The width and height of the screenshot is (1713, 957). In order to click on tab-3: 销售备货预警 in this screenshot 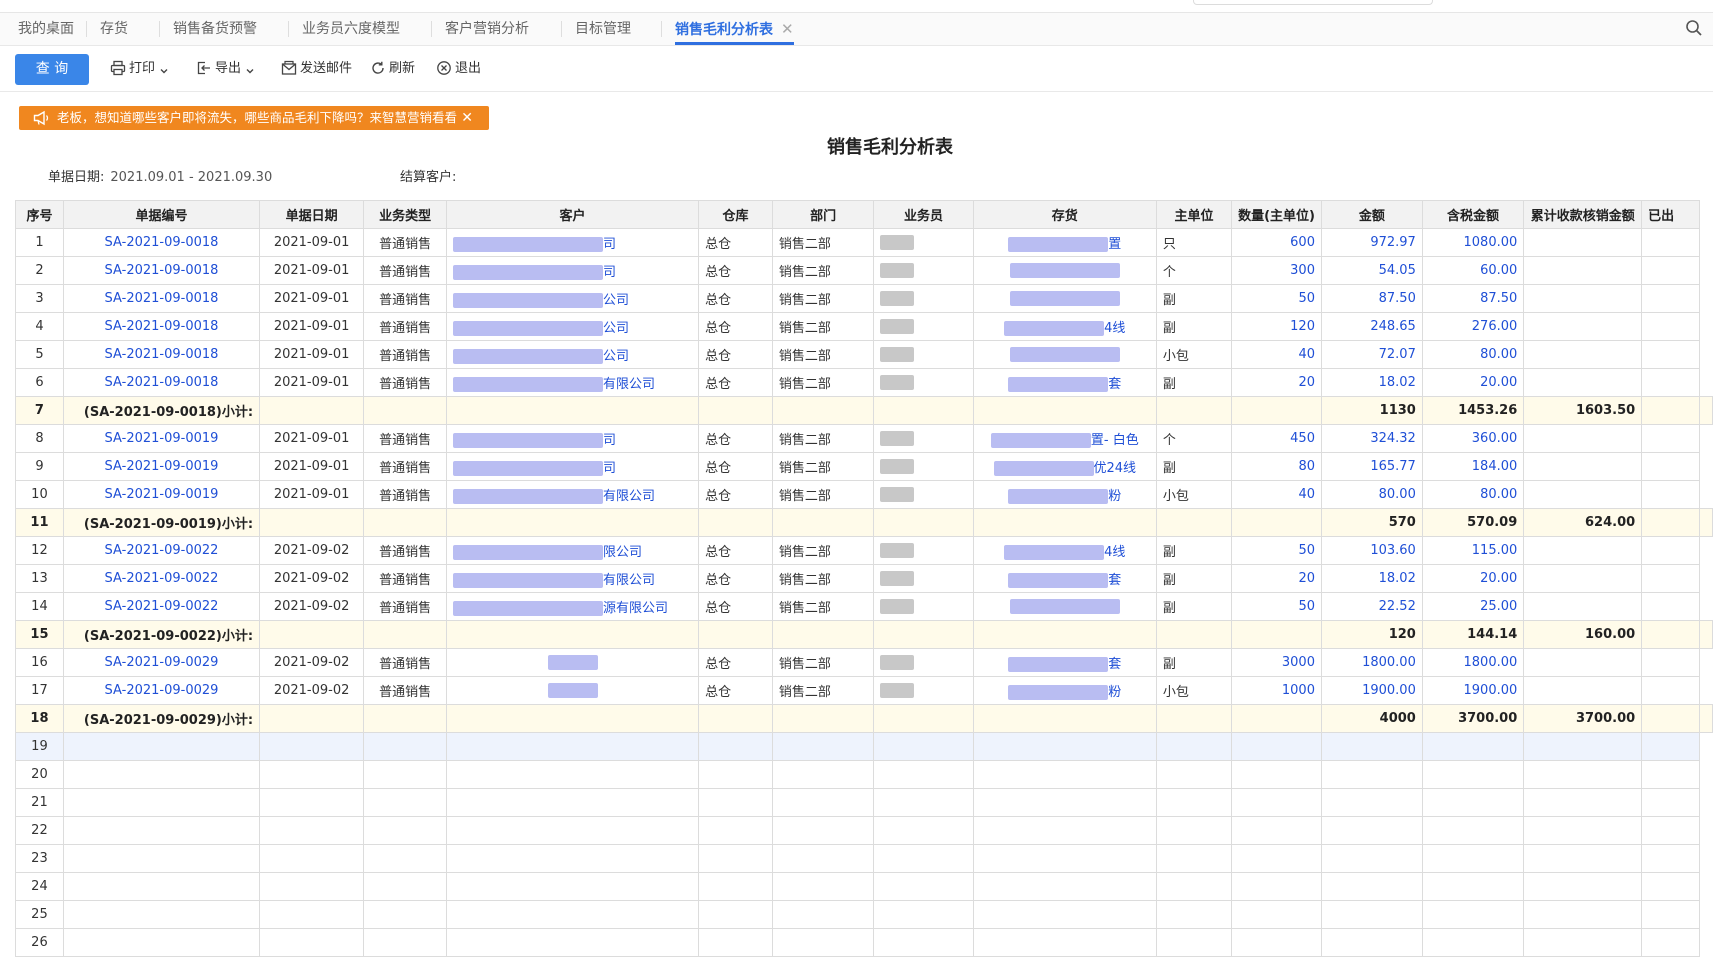, I will do `click(215, 29)`.